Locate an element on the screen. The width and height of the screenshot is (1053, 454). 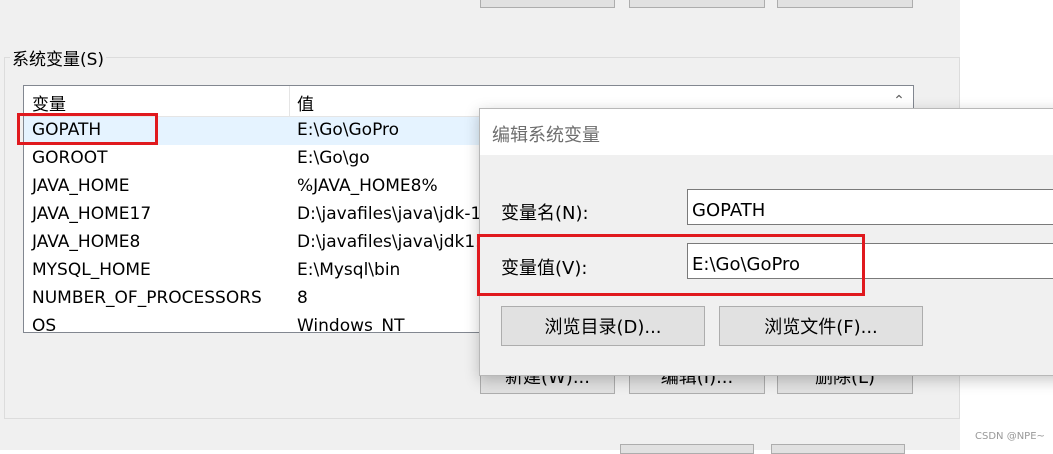
column-header-variable: 变量 is located at coordinates (49, 102).